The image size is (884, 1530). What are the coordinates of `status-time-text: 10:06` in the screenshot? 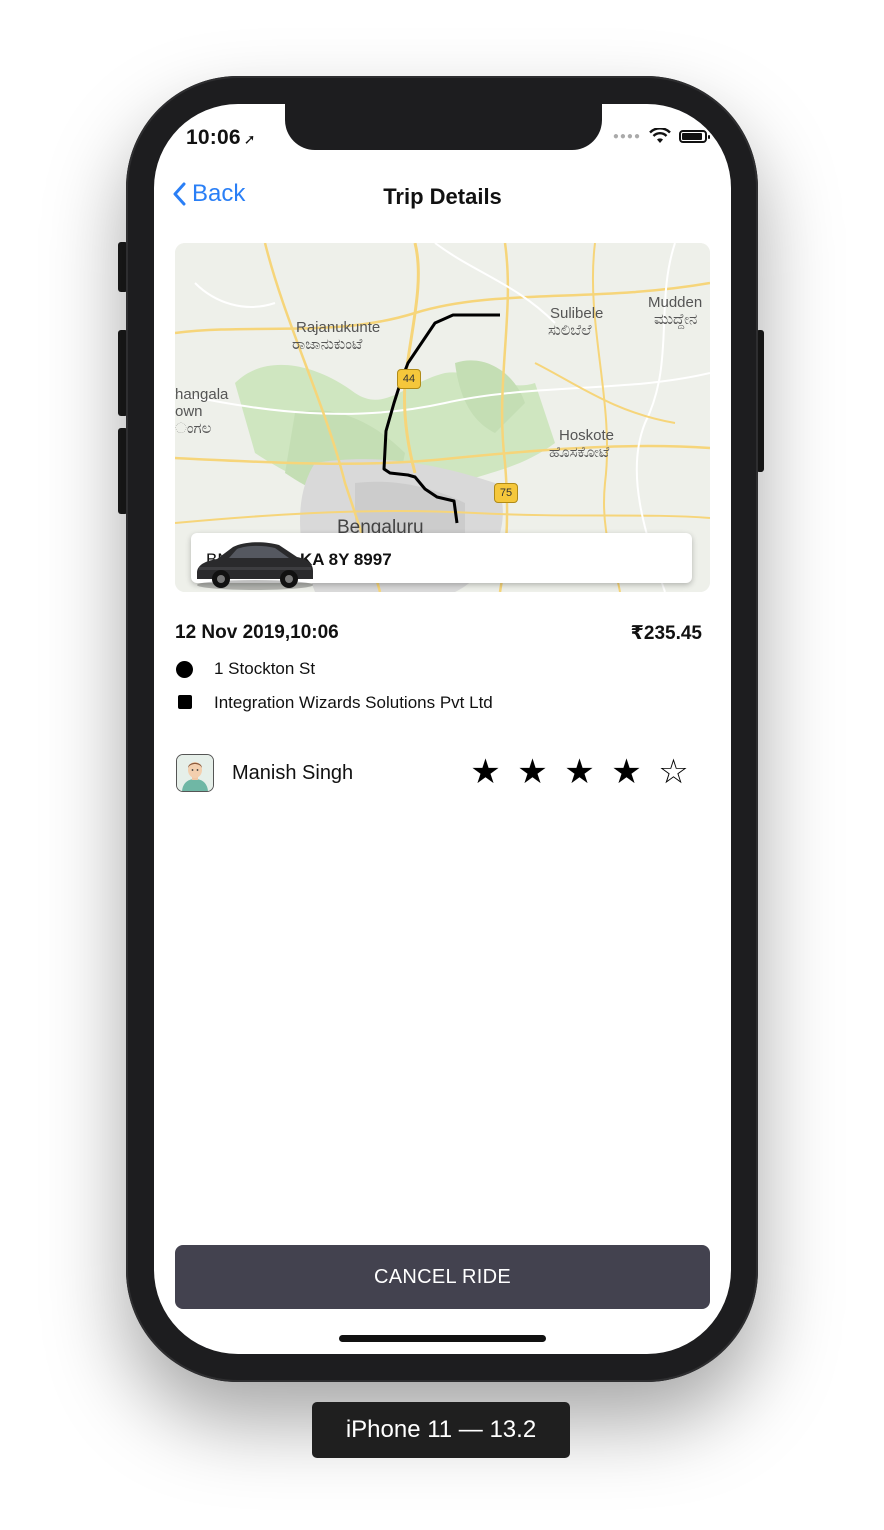 It's located at (213, 137).